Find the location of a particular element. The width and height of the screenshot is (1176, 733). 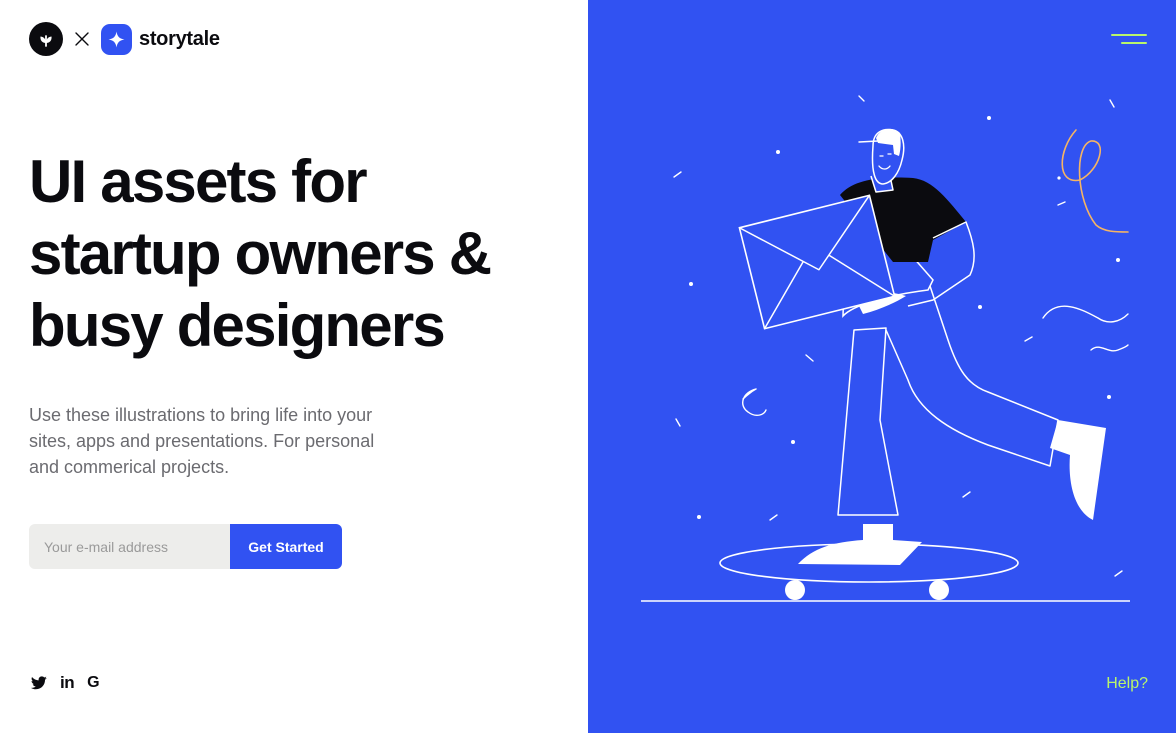

headline-line: startup owners & is located at coordinates (260, 253).